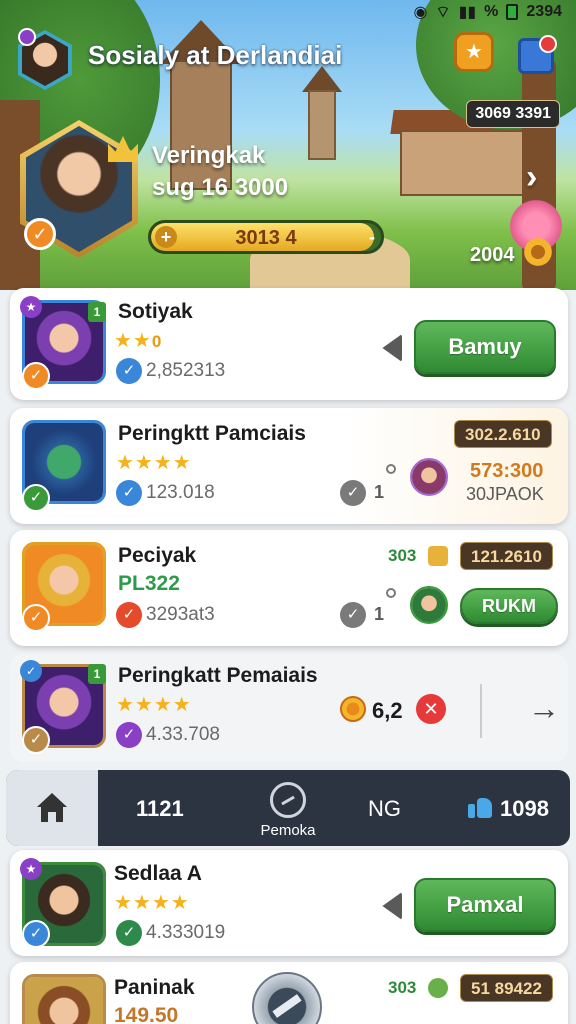 Image resolution: width=576 pixels, height=1024 pixels. Describe the element at coordinates (431, 709) in the screenshot. I see `close-icon: ✕` at that location.